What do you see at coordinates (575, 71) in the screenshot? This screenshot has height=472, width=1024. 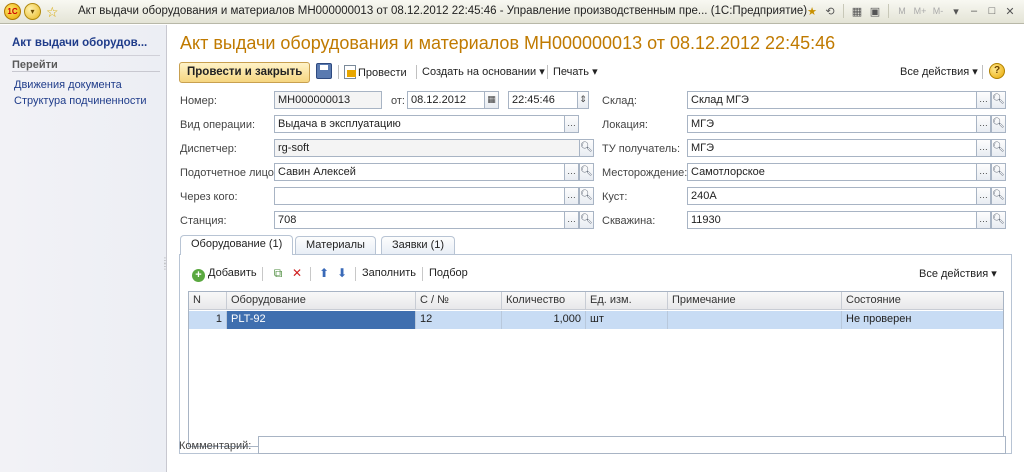 I see `print-button: Печать ▾` at bounding box center [575, 71].